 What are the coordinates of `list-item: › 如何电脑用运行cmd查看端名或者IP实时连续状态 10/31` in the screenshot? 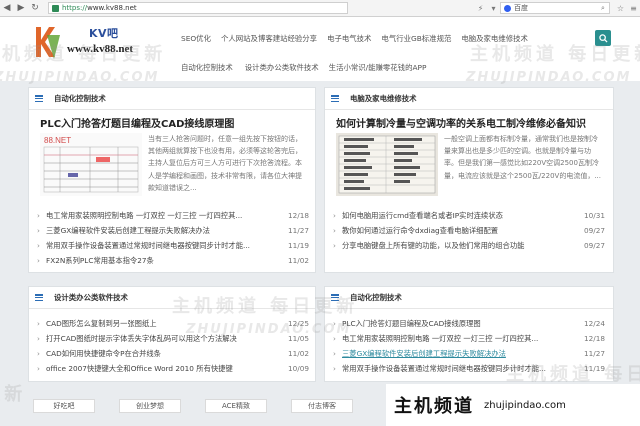 It's located at (469, 215).